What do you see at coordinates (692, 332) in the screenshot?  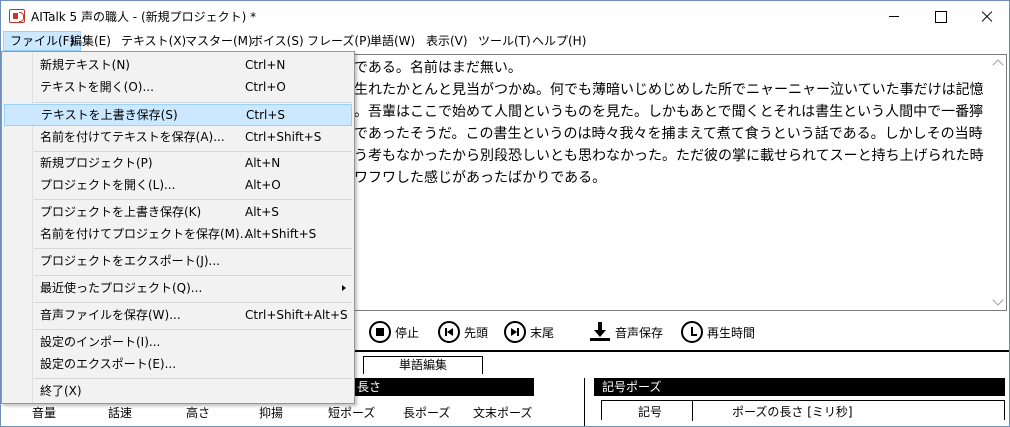 I see `timer-icon` at bounding box center [692, 332].